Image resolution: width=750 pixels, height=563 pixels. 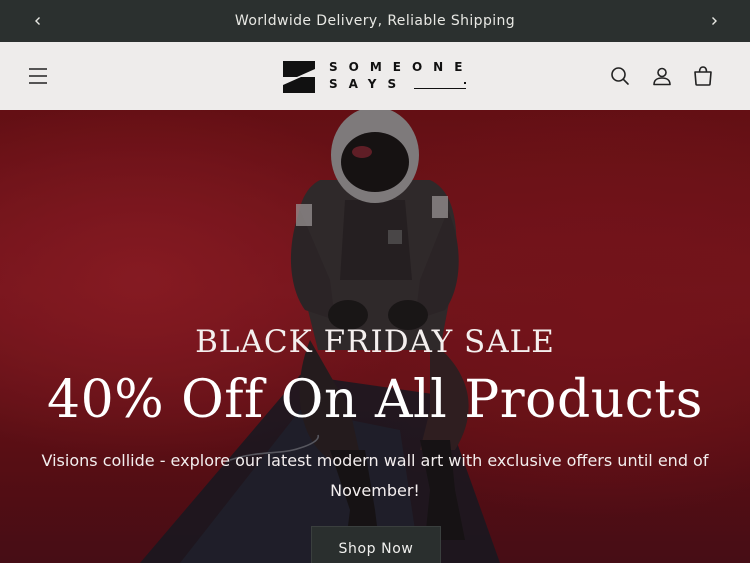 I want to click on search-icon, so click(x=620, y=76).